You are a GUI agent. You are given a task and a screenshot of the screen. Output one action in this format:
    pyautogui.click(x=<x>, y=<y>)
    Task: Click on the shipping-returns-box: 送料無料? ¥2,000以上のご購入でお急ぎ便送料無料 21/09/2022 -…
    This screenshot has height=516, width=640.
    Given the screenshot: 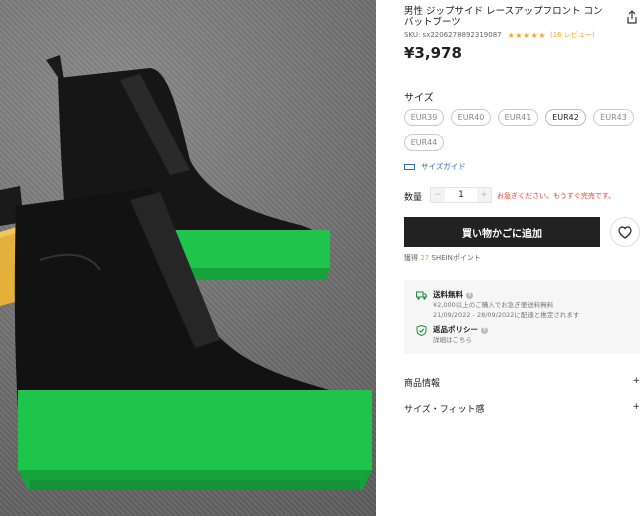 What is the action you would take?
    pyautogui.click(x=522, y=317)
    